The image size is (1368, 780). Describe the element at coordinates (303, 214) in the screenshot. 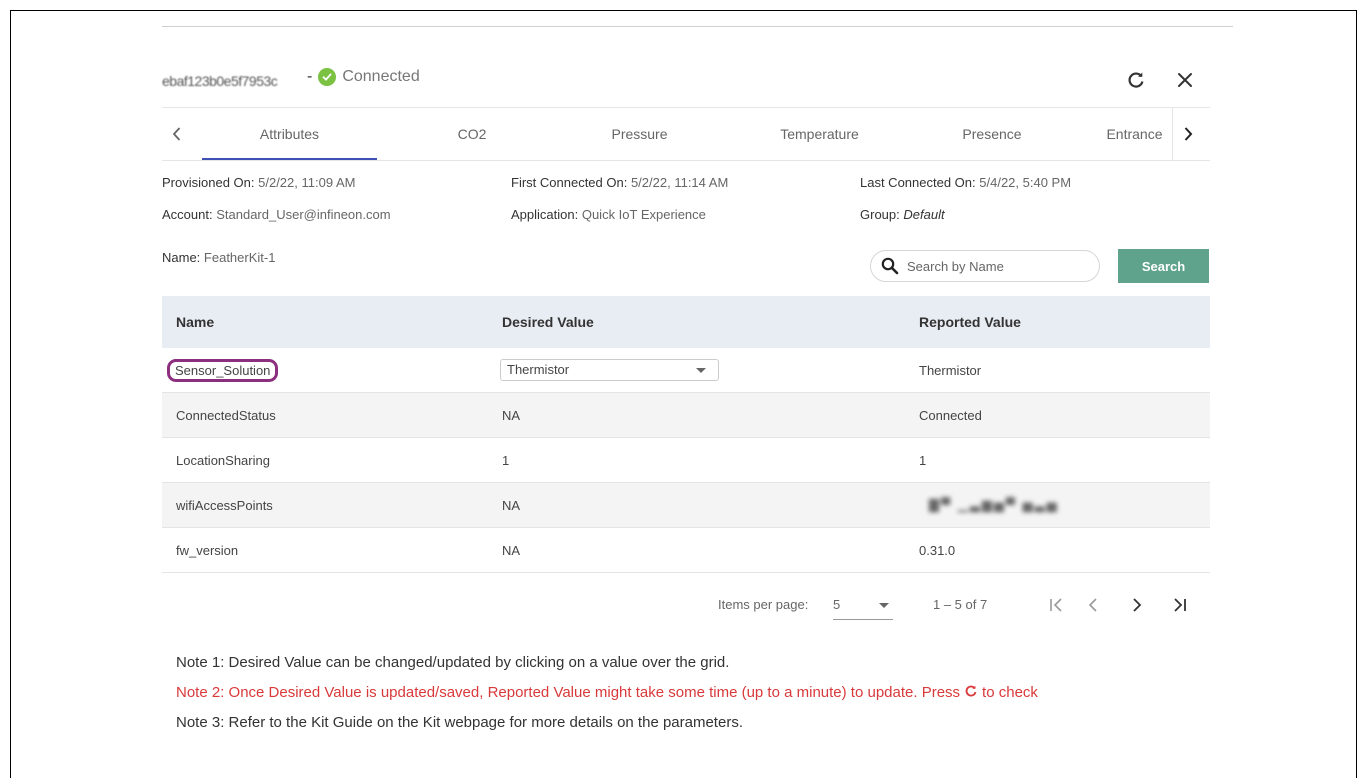

I see `info-value: Standard_User@infineon.com` at that location.